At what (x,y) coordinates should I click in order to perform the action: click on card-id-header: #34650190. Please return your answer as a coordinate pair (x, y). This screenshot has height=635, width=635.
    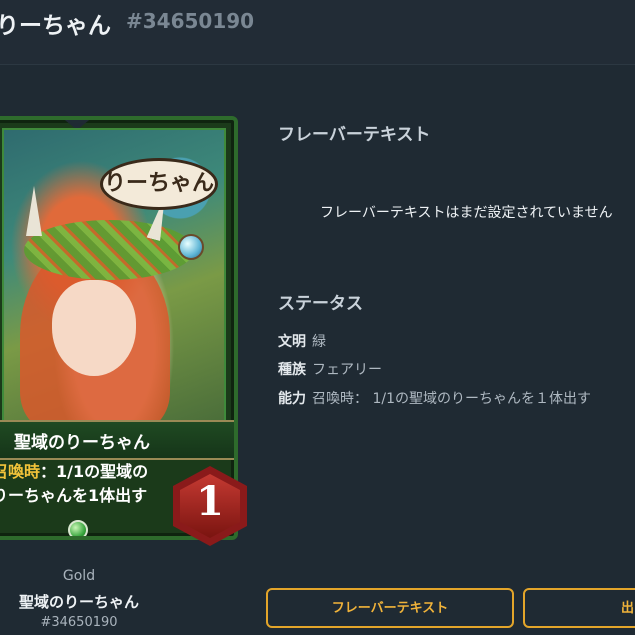
    Looking at the image, I should click on (190, 21).